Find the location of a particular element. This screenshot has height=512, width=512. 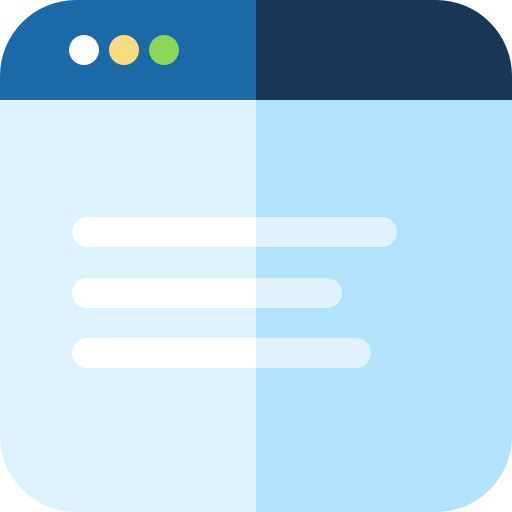

maximize-dot-icon is located at coordinates (164, 50).